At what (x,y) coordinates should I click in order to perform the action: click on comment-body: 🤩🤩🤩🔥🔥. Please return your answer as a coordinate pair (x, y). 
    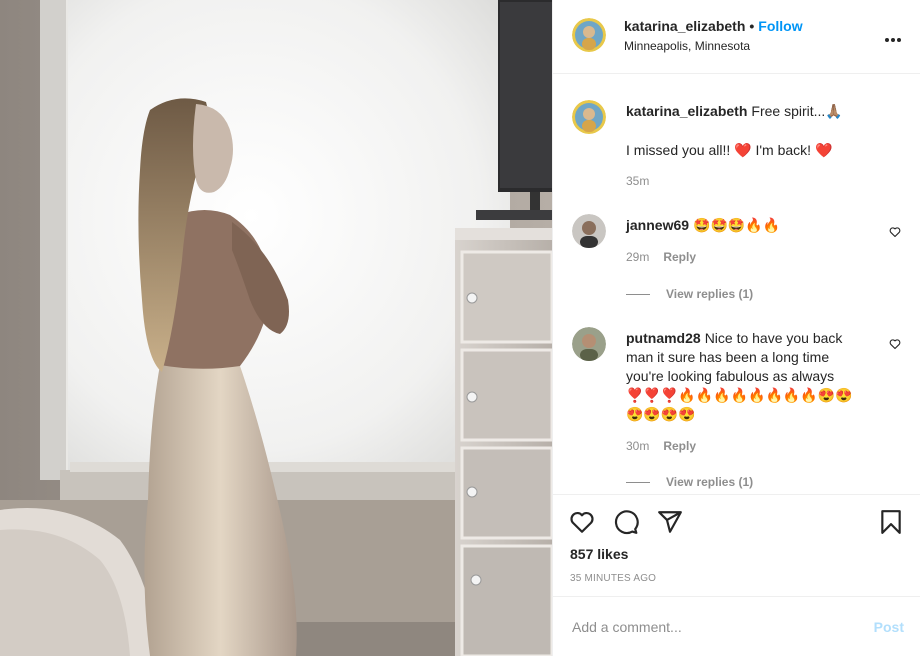
    Looking at the image, I should click on (737, 225).